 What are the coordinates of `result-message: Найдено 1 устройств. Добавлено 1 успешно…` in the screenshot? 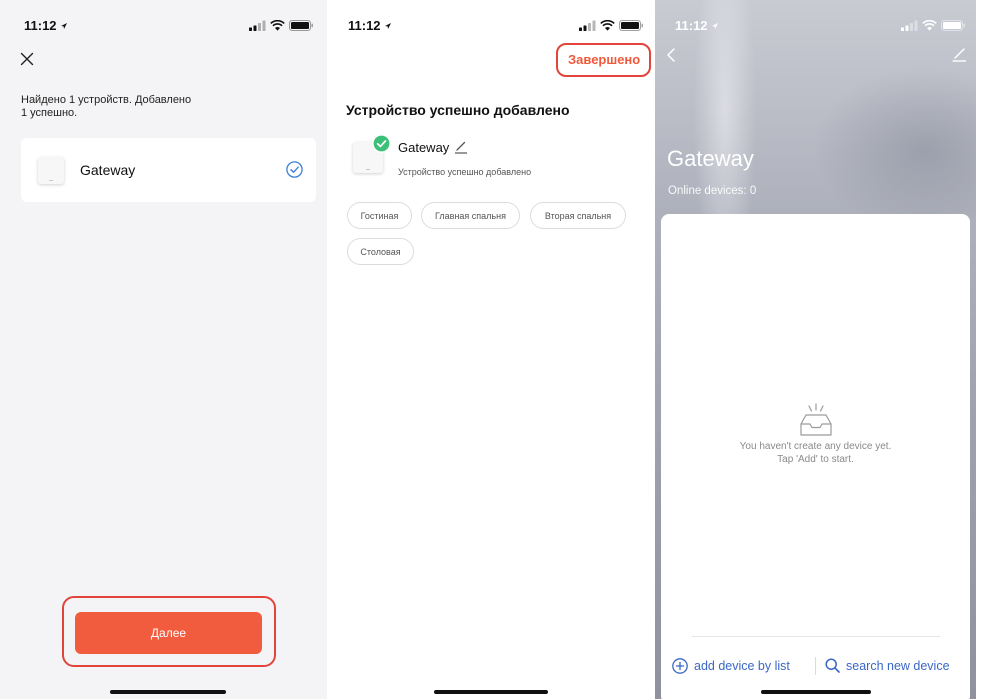 It's located at (106, 106).